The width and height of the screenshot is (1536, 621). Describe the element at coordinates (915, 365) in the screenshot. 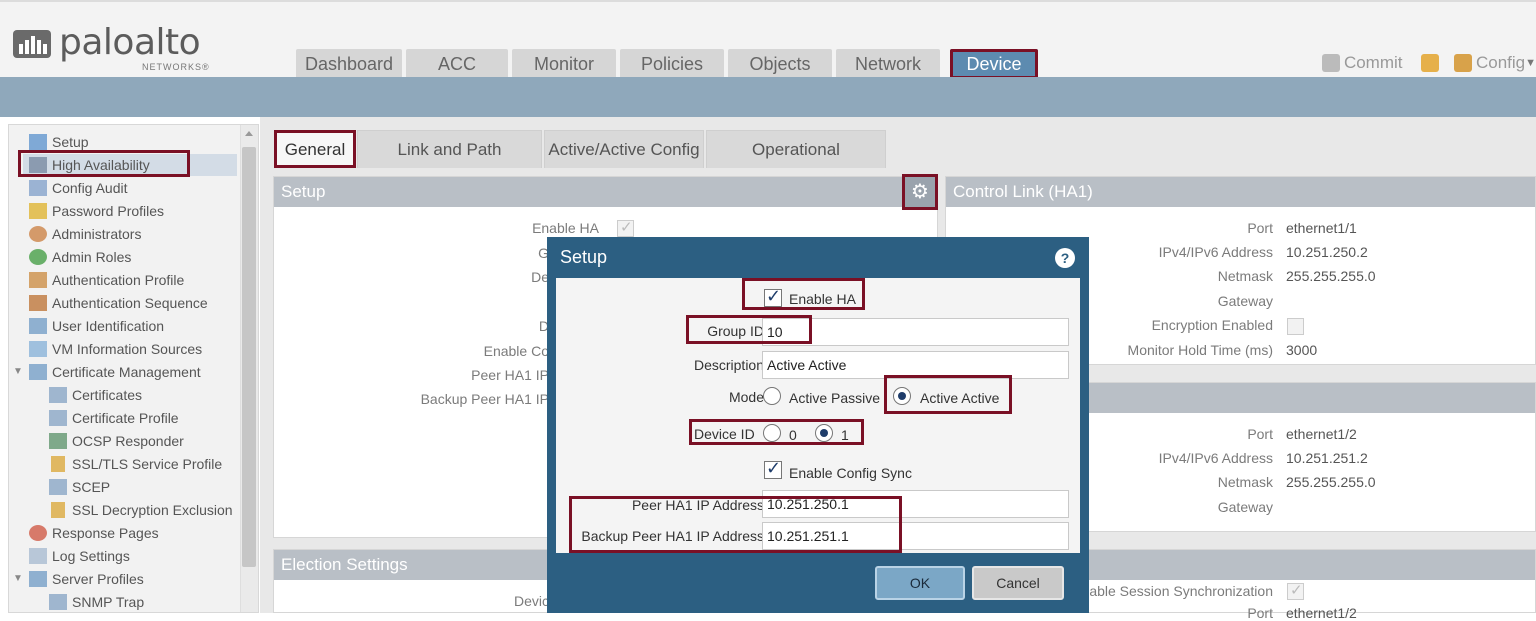

I see `description-input: Active Active` at that location.